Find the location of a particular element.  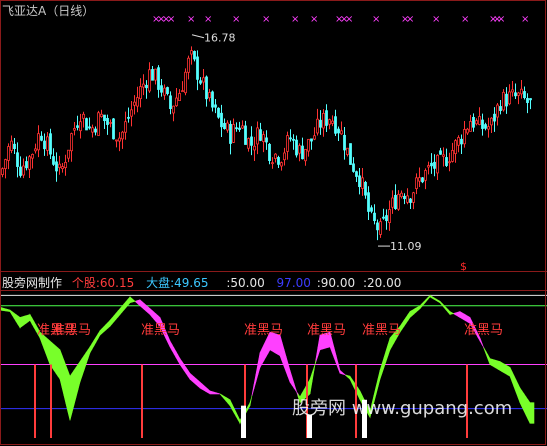

low-label: 11.09 is located at coordinates (406, 246).